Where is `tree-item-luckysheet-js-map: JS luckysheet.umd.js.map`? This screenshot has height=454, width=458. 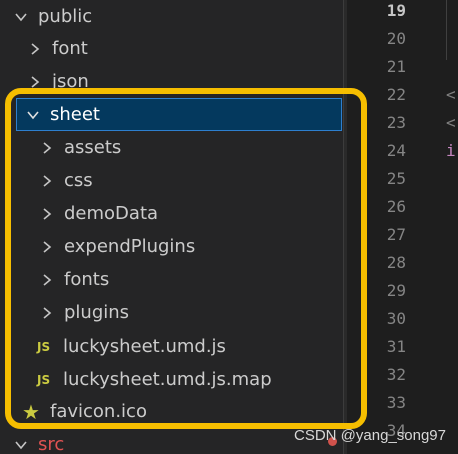 tree-item-luckysheet-js-map: JS luckysheet.umd.js.map is located at coordinates (190, 379).